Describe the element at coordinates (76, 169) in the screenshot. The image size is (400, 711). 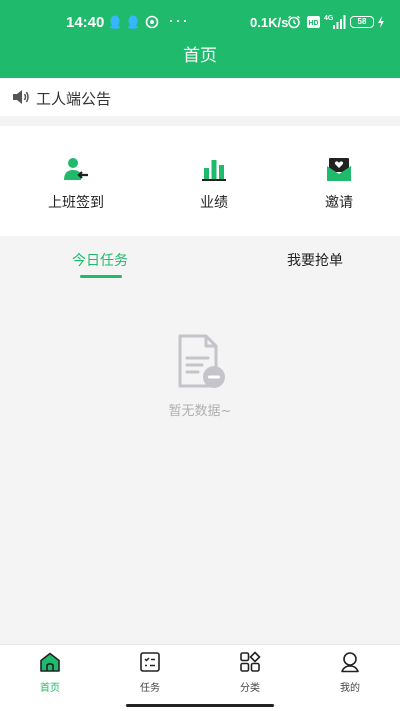
I see `checkin-user-icon` at that location.